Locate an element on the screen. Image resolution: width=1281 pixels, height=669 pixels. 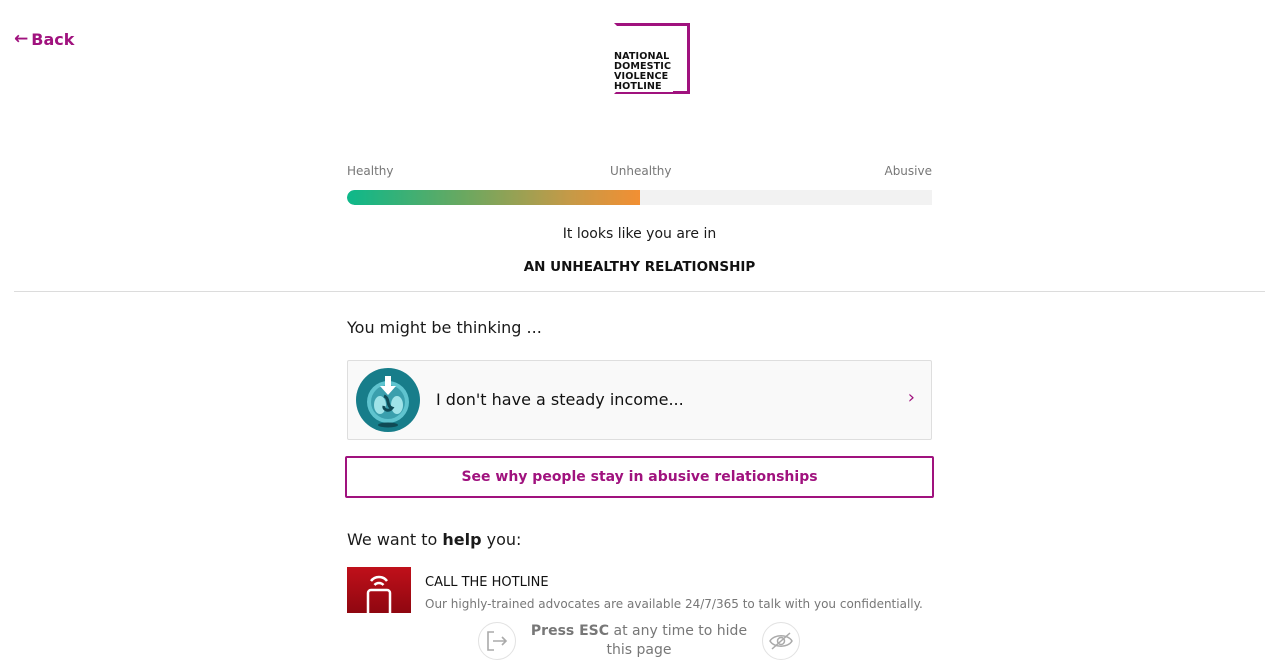
scale-label-healthy: Healthy is located at coordinates (370, 171).